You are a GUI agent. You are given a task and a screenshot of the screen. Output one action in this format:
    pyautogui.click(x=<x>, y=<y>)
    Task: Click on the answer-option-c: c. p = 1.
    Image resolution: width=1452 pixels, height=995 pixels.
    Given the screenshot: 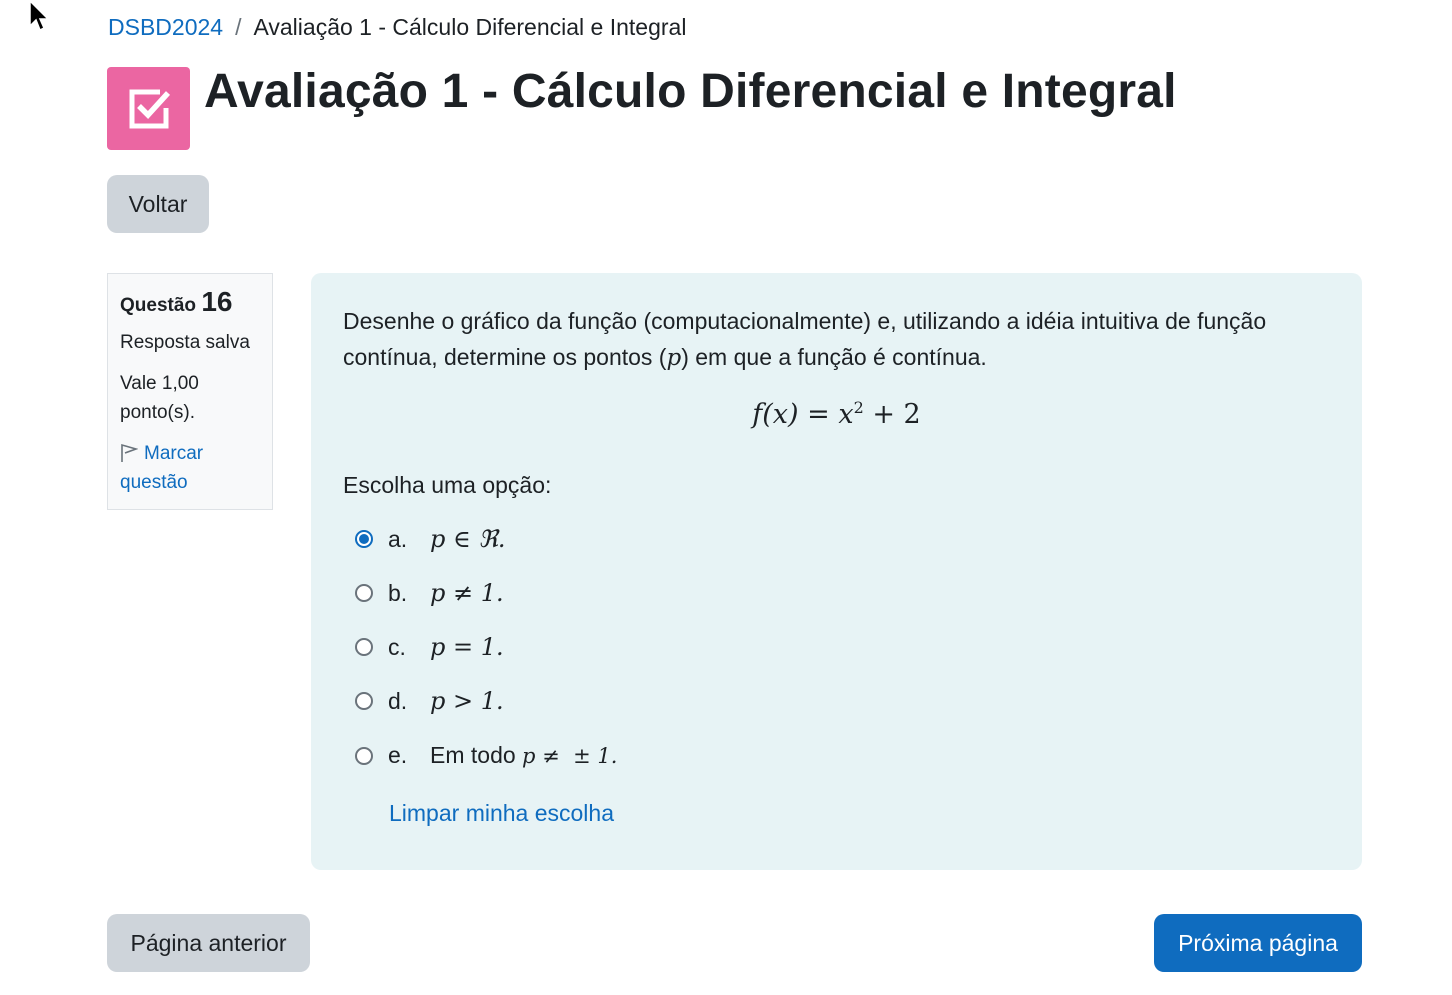 What is the action you would take?
    pyautogui.click(x=429, y=647)
    